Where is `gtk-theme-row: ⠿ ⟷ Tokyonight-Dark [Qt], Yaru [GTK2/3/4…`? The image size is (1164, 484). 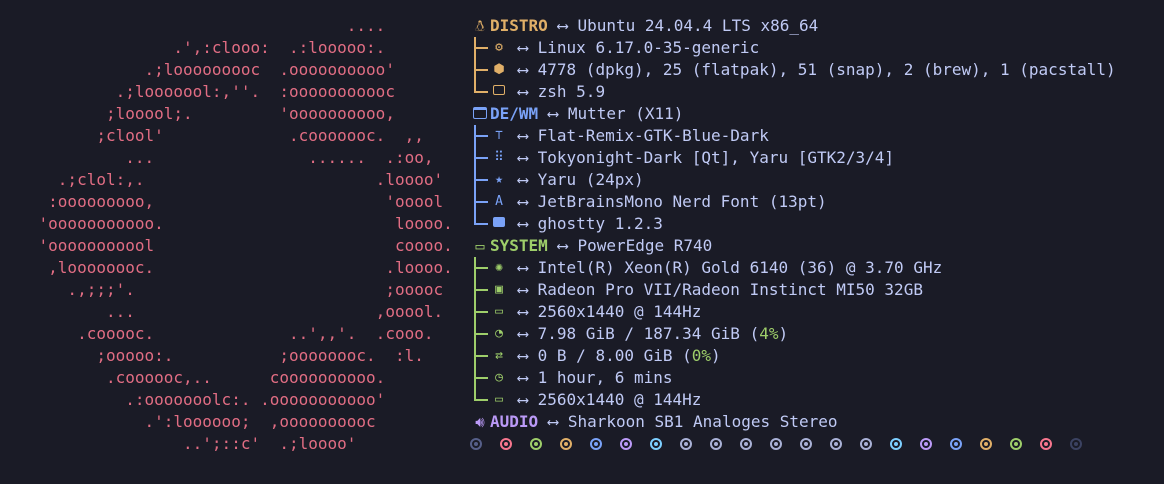
gtk-theme-row: ⠿ ⟷ Tokyonight-Dark [Qt], Yaru [GTK2/3/4… is located at coordinates (815, 158).